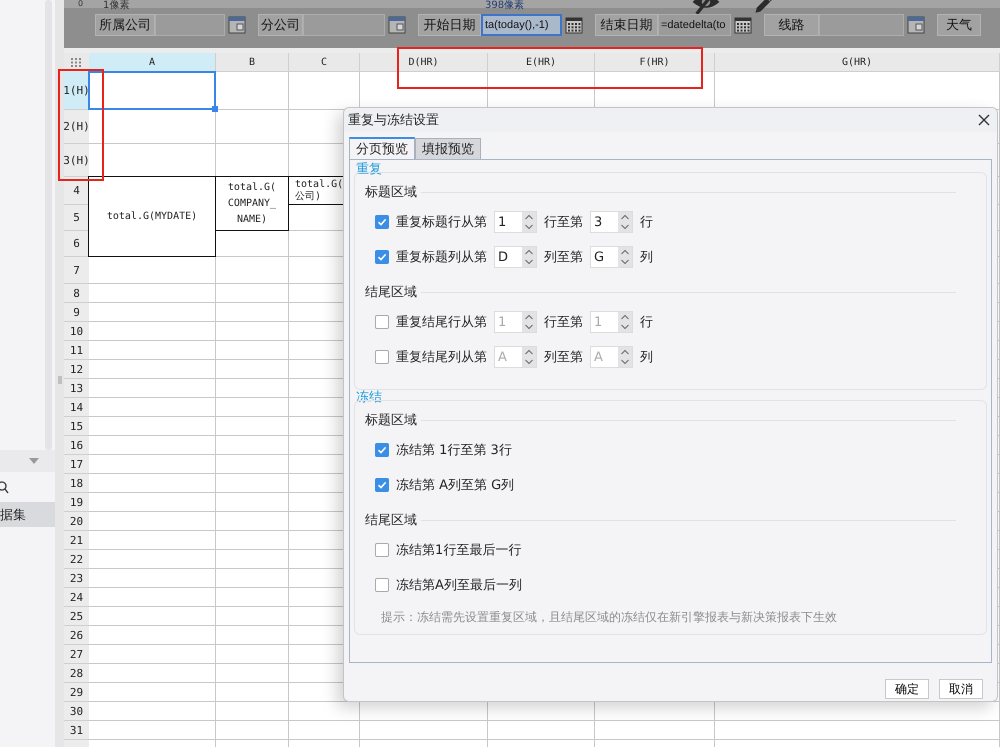 The height and width of the screenshot is (747, 1000). Describe the element at coordinates (959, 25) in the screenshot. I see `parameter-label: 天气` at that location.